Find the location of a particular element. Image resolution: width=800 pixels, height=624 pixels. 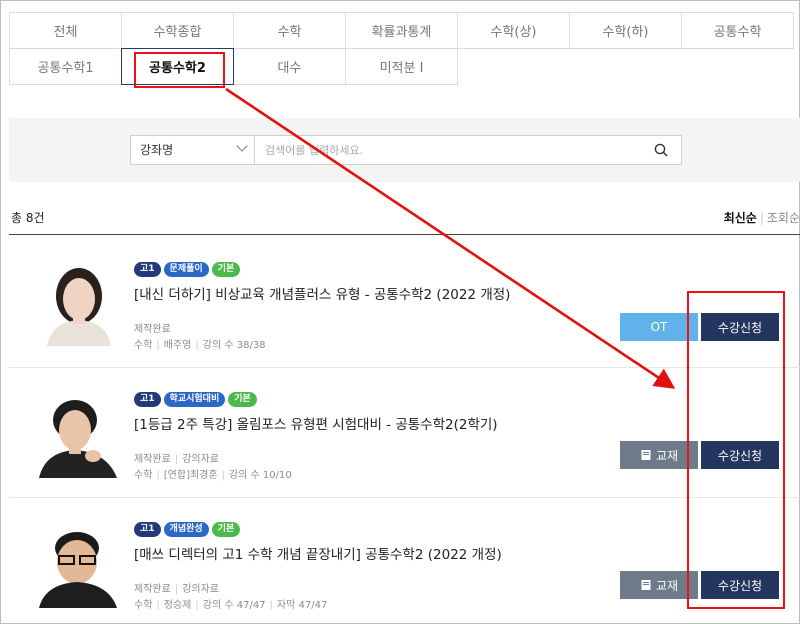

course-meta: 수학 | [연합]최경훈 | 강의 수 10/10 is located at coordinates (213, 475).